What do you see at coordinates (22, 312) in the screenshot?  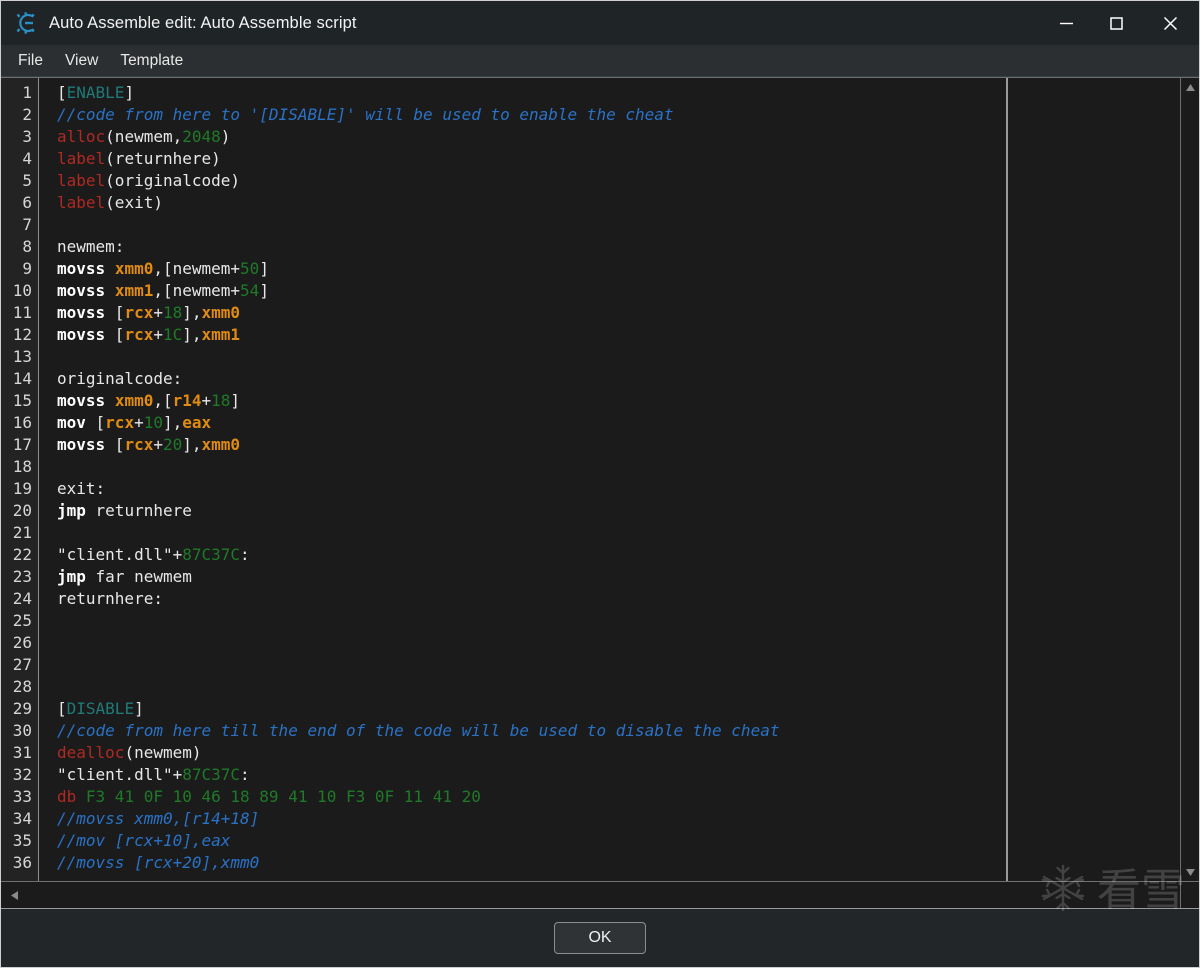 I see `line-number: 11` at bounding box center [22, 312].